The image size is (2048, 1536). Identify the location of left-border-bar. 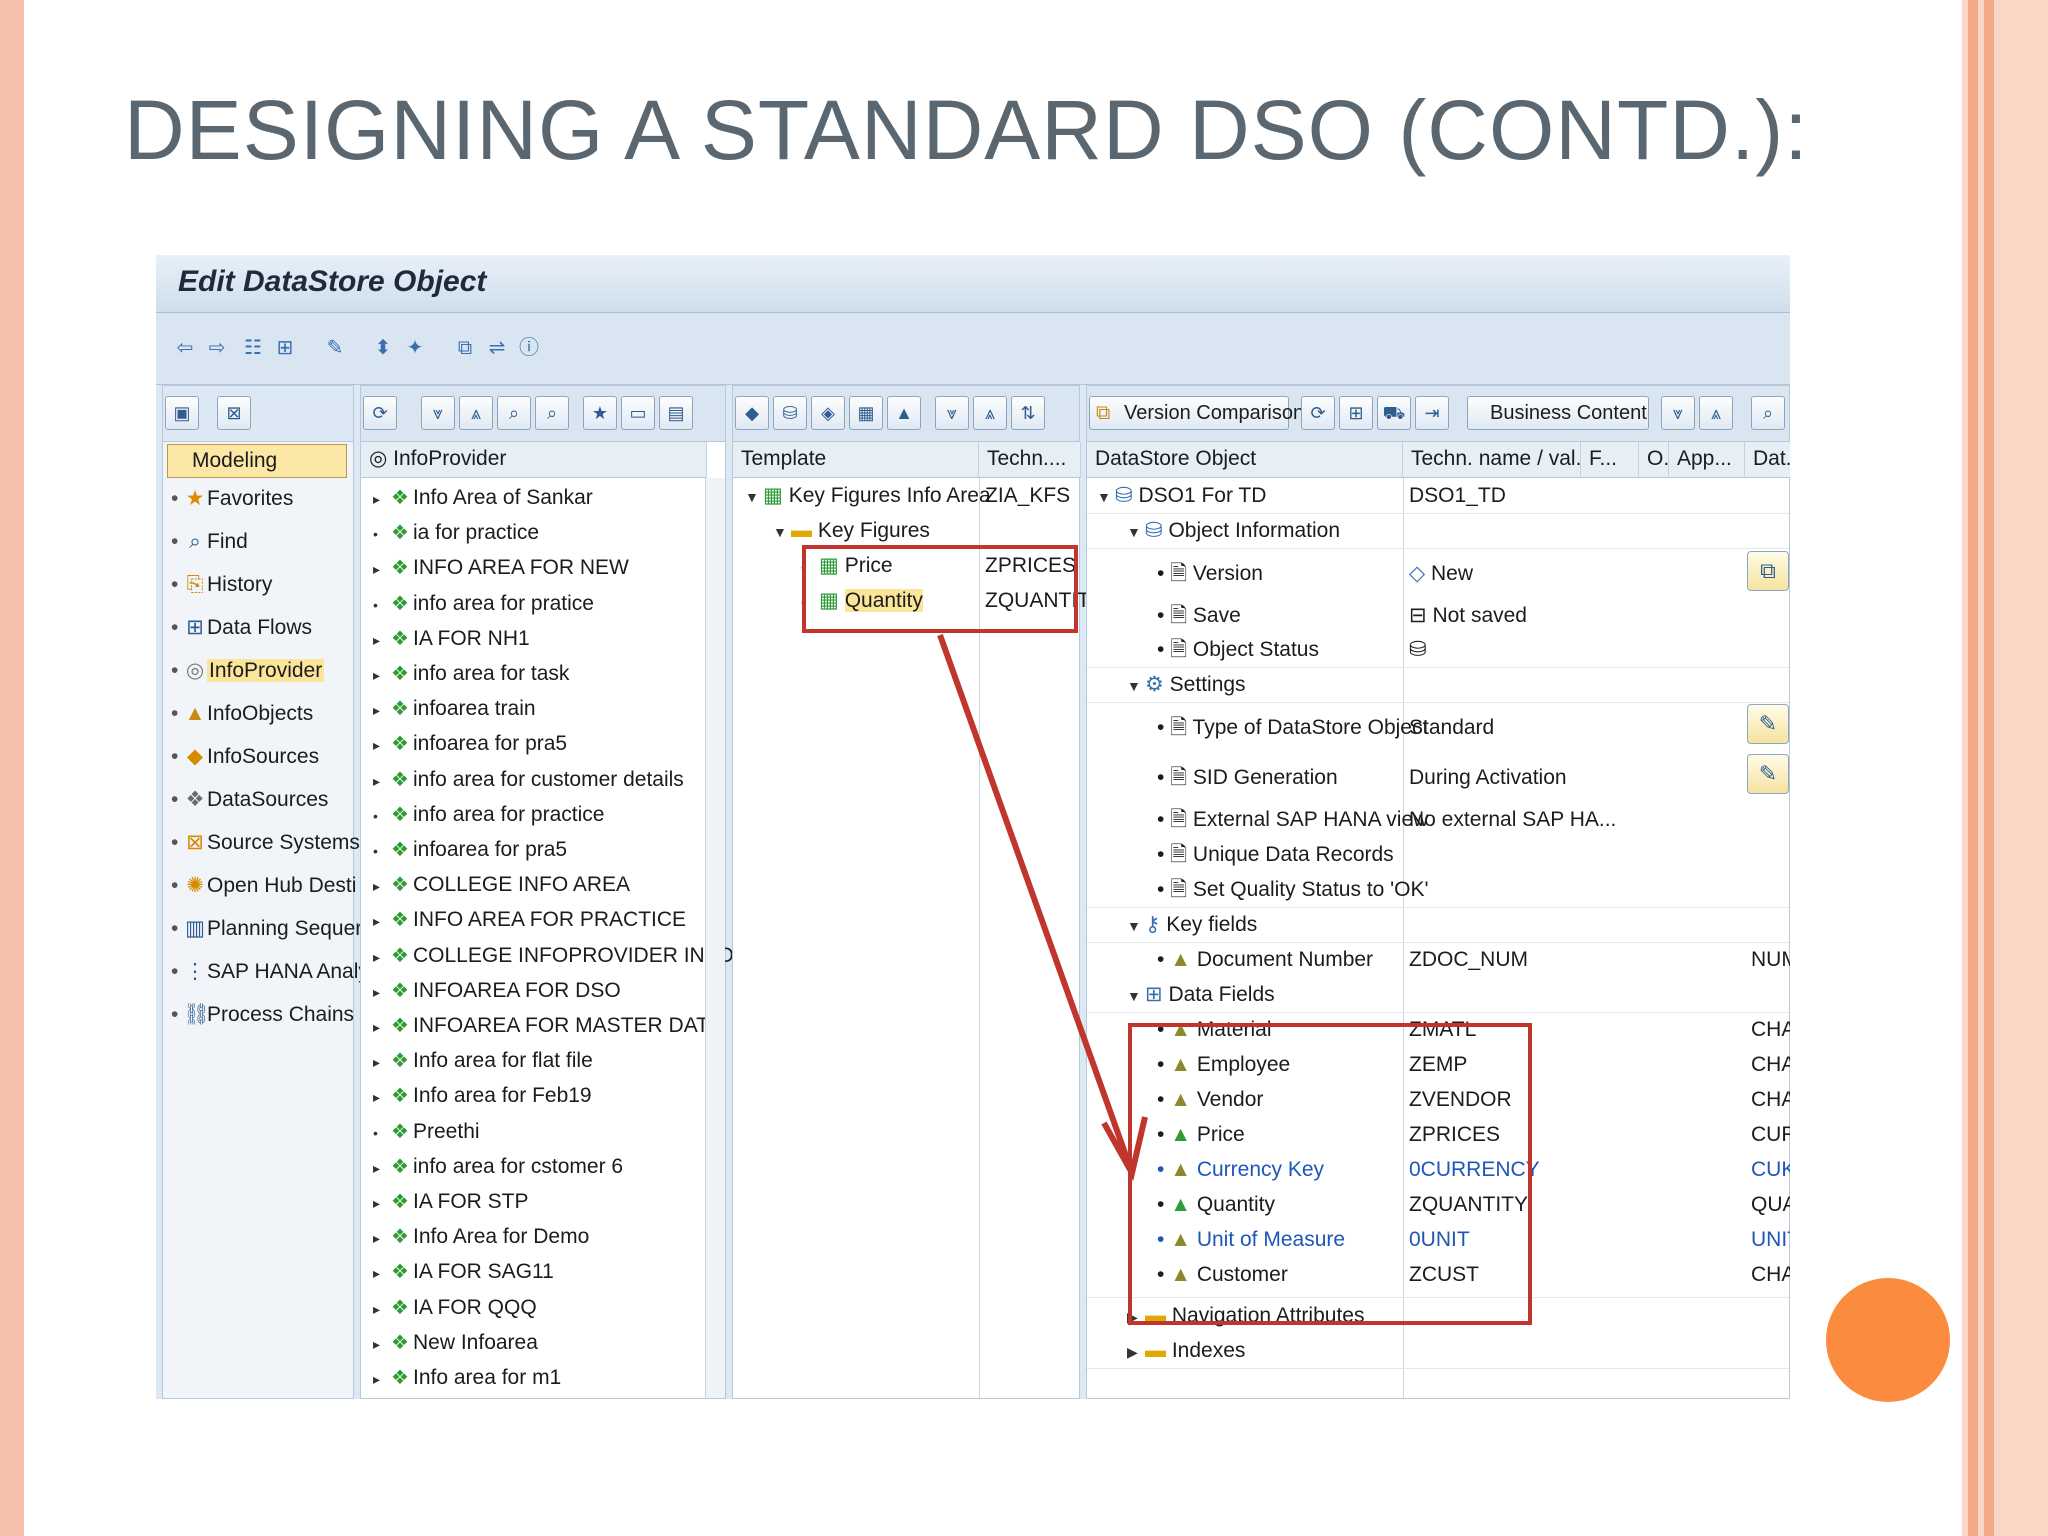
(12, 768).